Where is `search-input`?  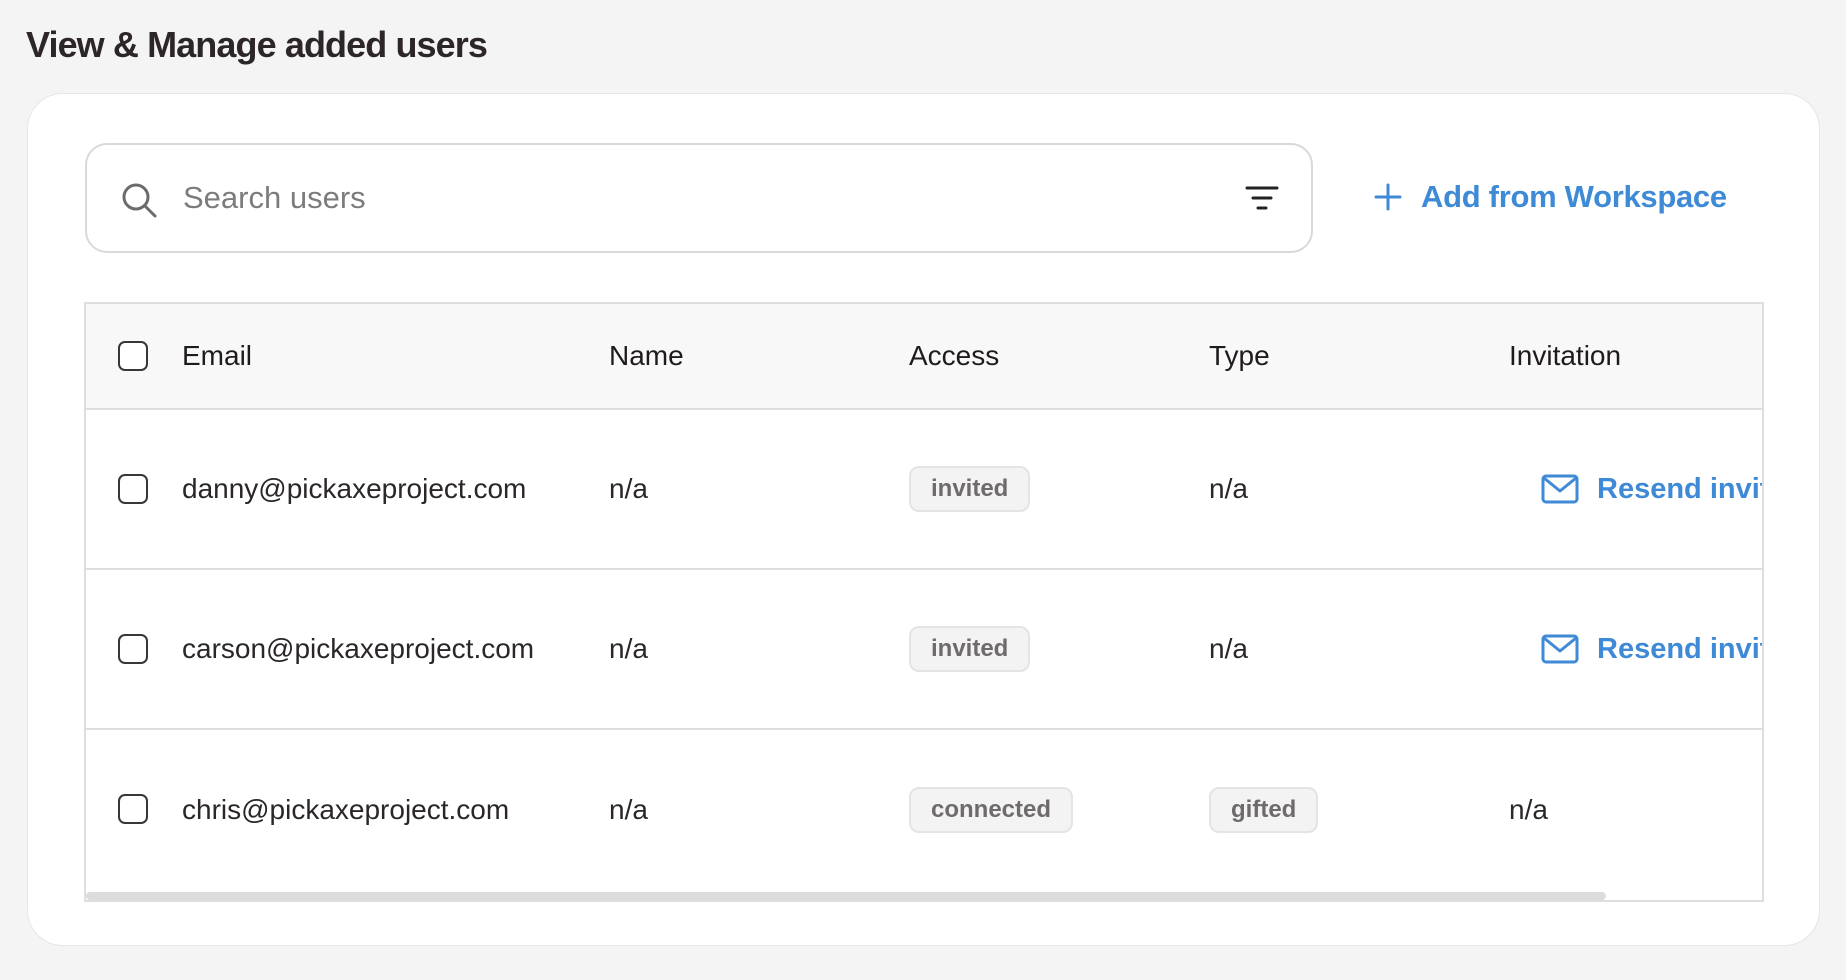 search-input is located at coordinates (683, 198).